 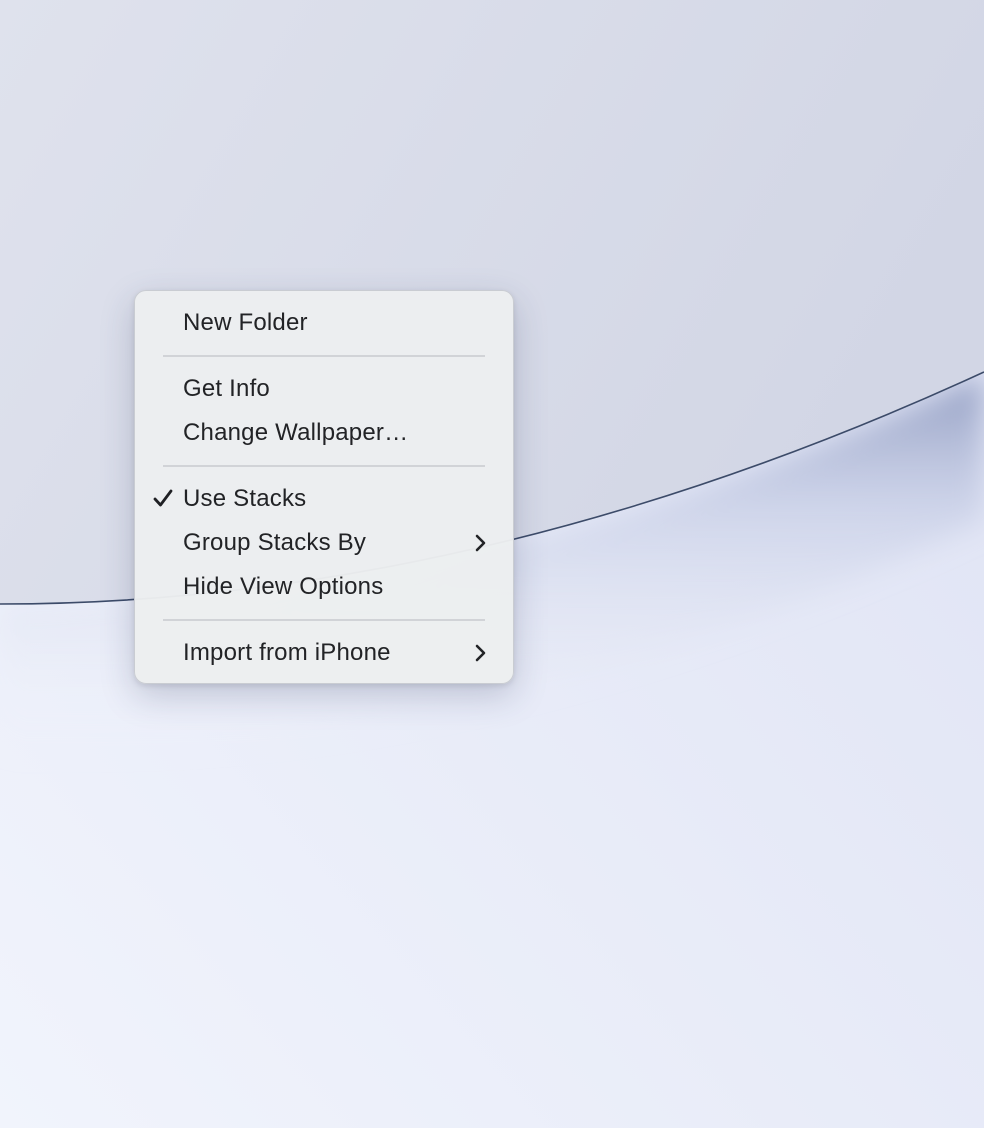 What do you see at coordinates (275, 542) in the screenshot?
I see `menu-item-label: Group Stacks By` at bounding box center [275, 542].